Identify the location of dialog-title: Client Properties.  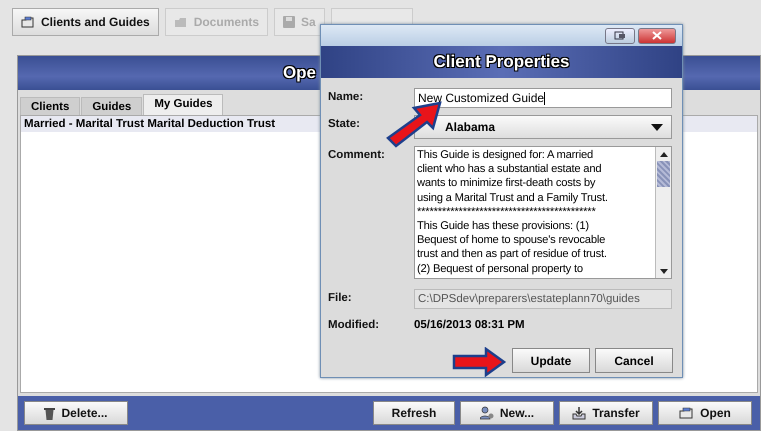
(501, 62).